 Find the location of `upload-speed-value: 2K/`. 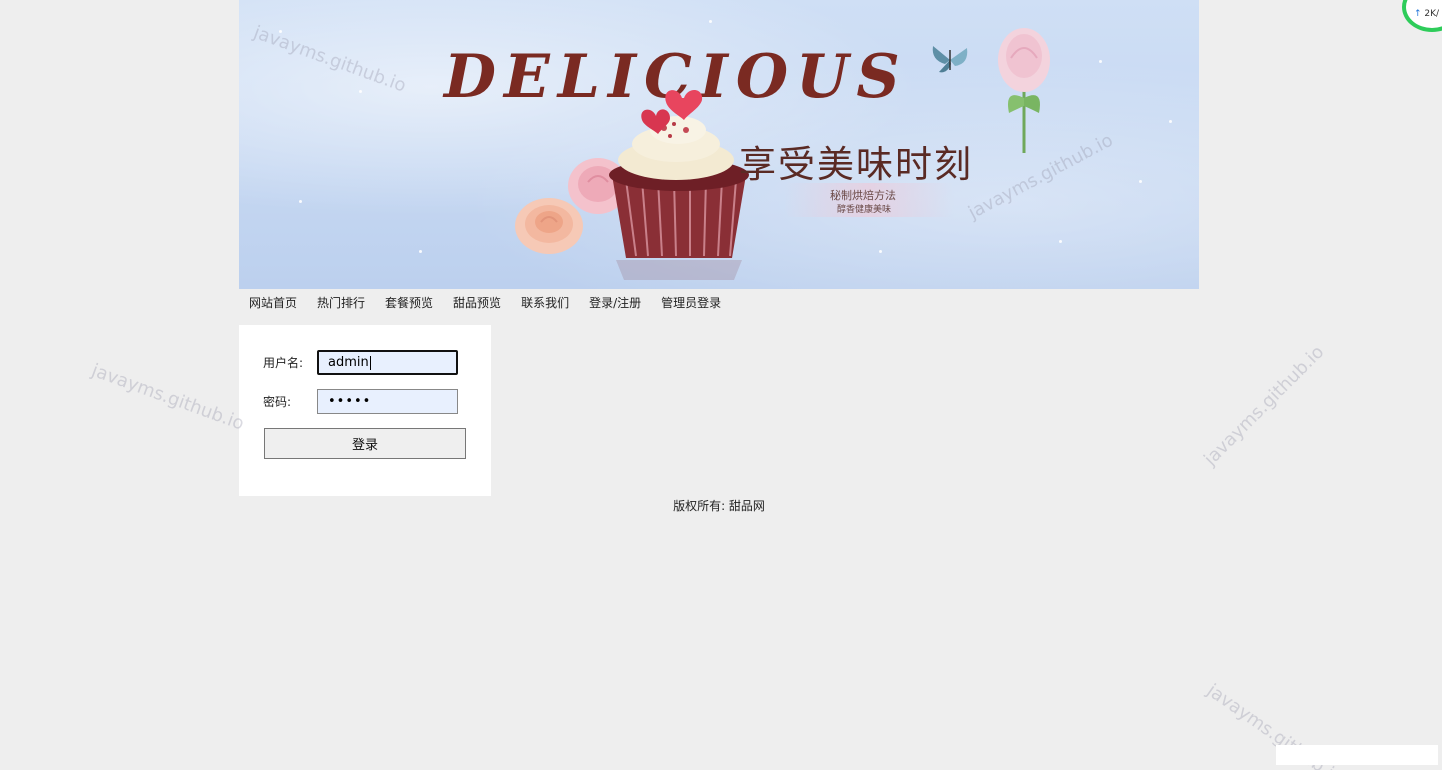

upload-speed-value: 2K/ is located at coordinates (1432, 14).